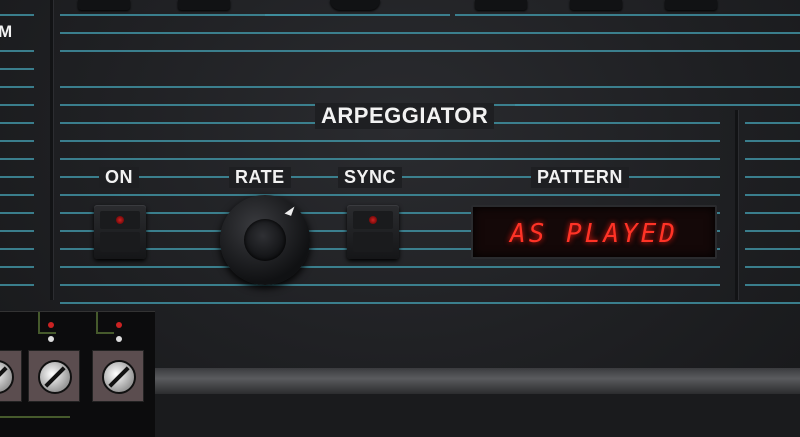  What do you see at coordinates (373, 220) in the screenshot?
I see `sync-led-icon` at bounding box center [373, 220].